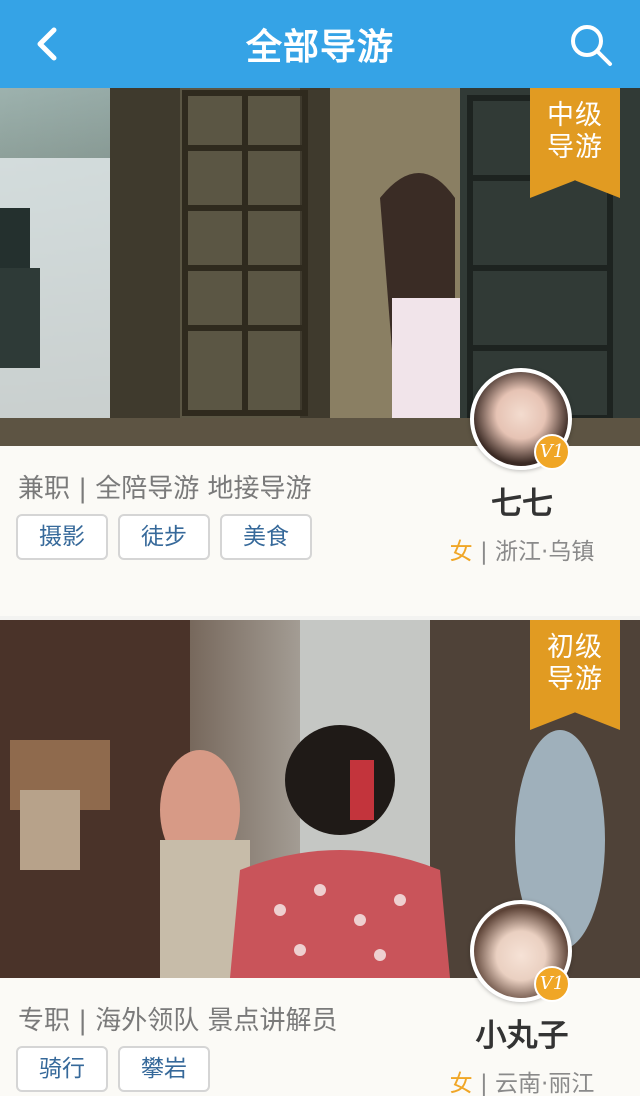 The width and height of the screenshot is (640, 1096). What do you see at coordinates (164, 1069) in the screenshot?
I see `tag-chip: 攀岩` at bounding box center [164, 1069].